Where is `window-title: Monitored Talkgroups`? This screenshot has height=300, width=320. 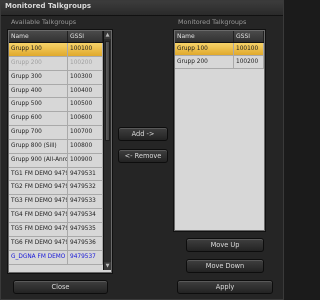 window-title: Monitored Talkgroups is located at coordinates (48, 6).